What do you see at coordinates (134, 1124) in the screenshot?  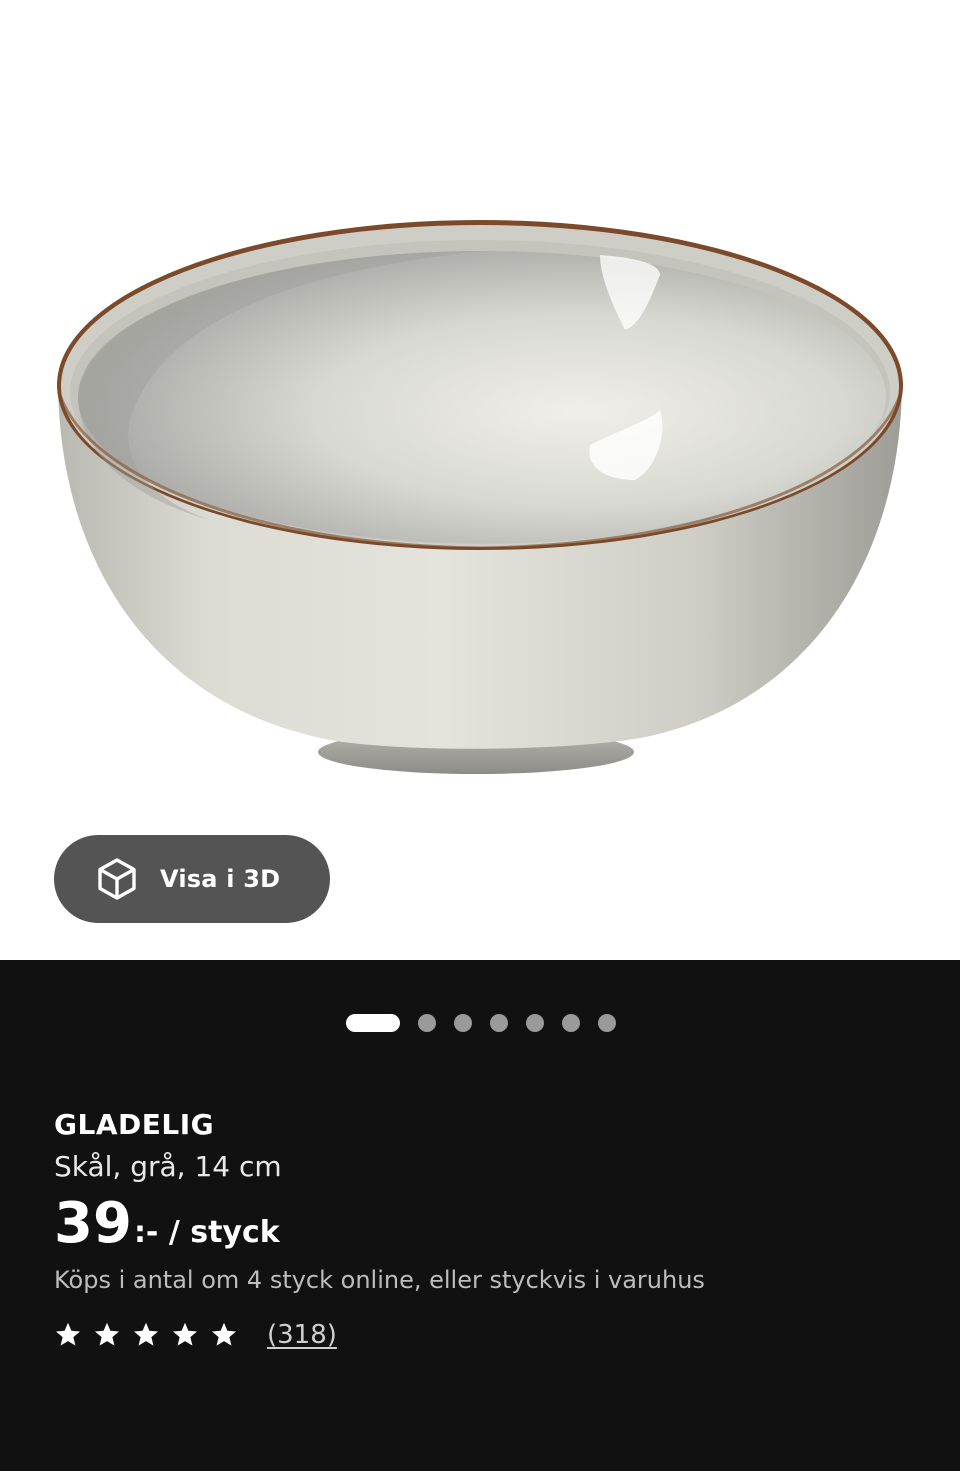 I see `product-name: GLADELIG` at bounding box center [134, 1124].